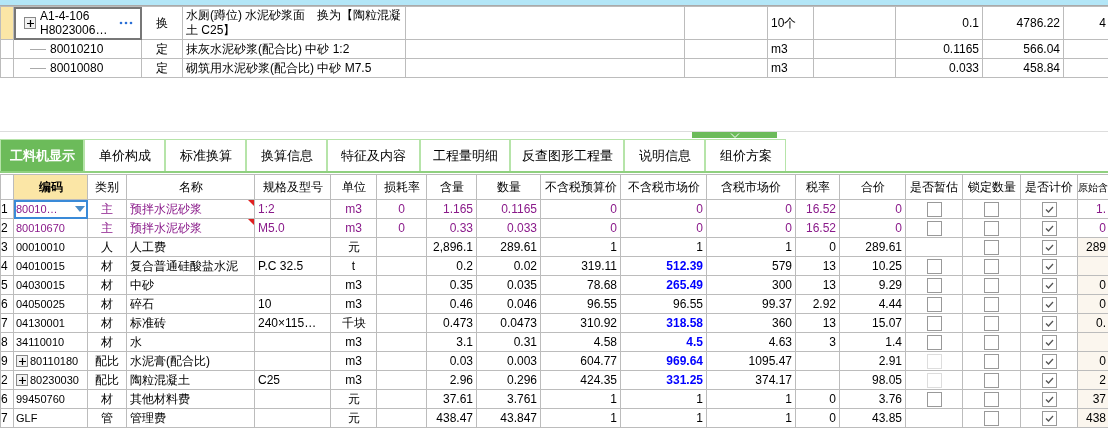  What do you see at coordinates (50, 247) in the screenshot?
I see `code-cell: 00010010` at bounding box center [50, 247].